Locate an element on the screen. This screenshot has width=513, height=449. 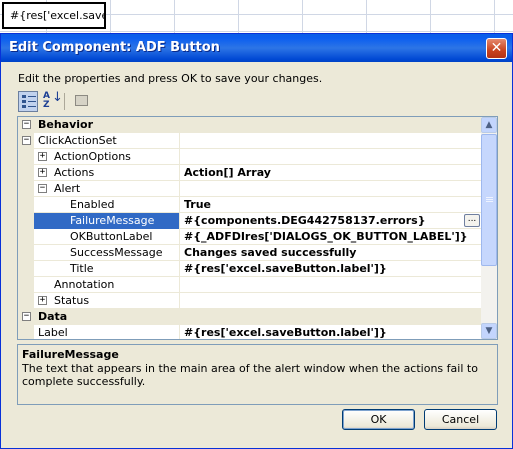
grid-property-row: ActionOptions + is located at coordinates (250, 157).